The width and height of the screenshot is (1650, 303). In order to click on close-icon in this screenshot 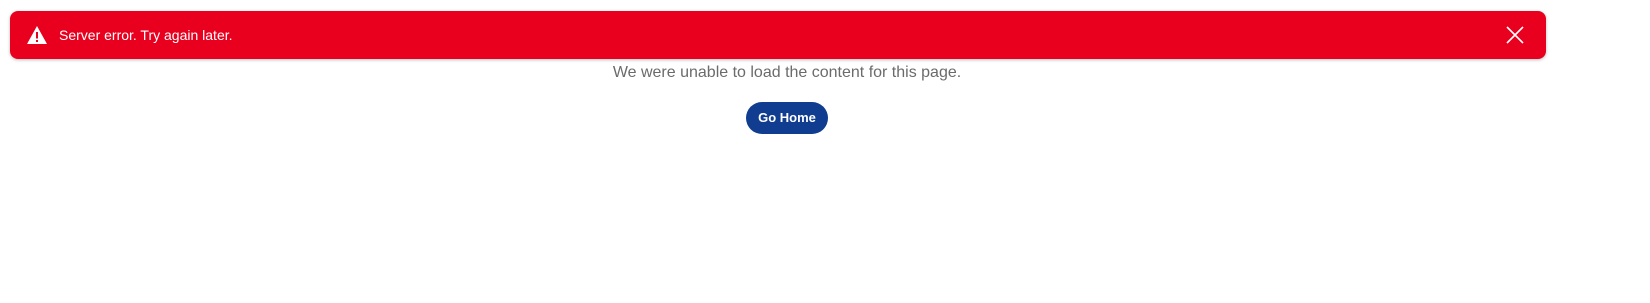, I will do `click(1515, 35)`.